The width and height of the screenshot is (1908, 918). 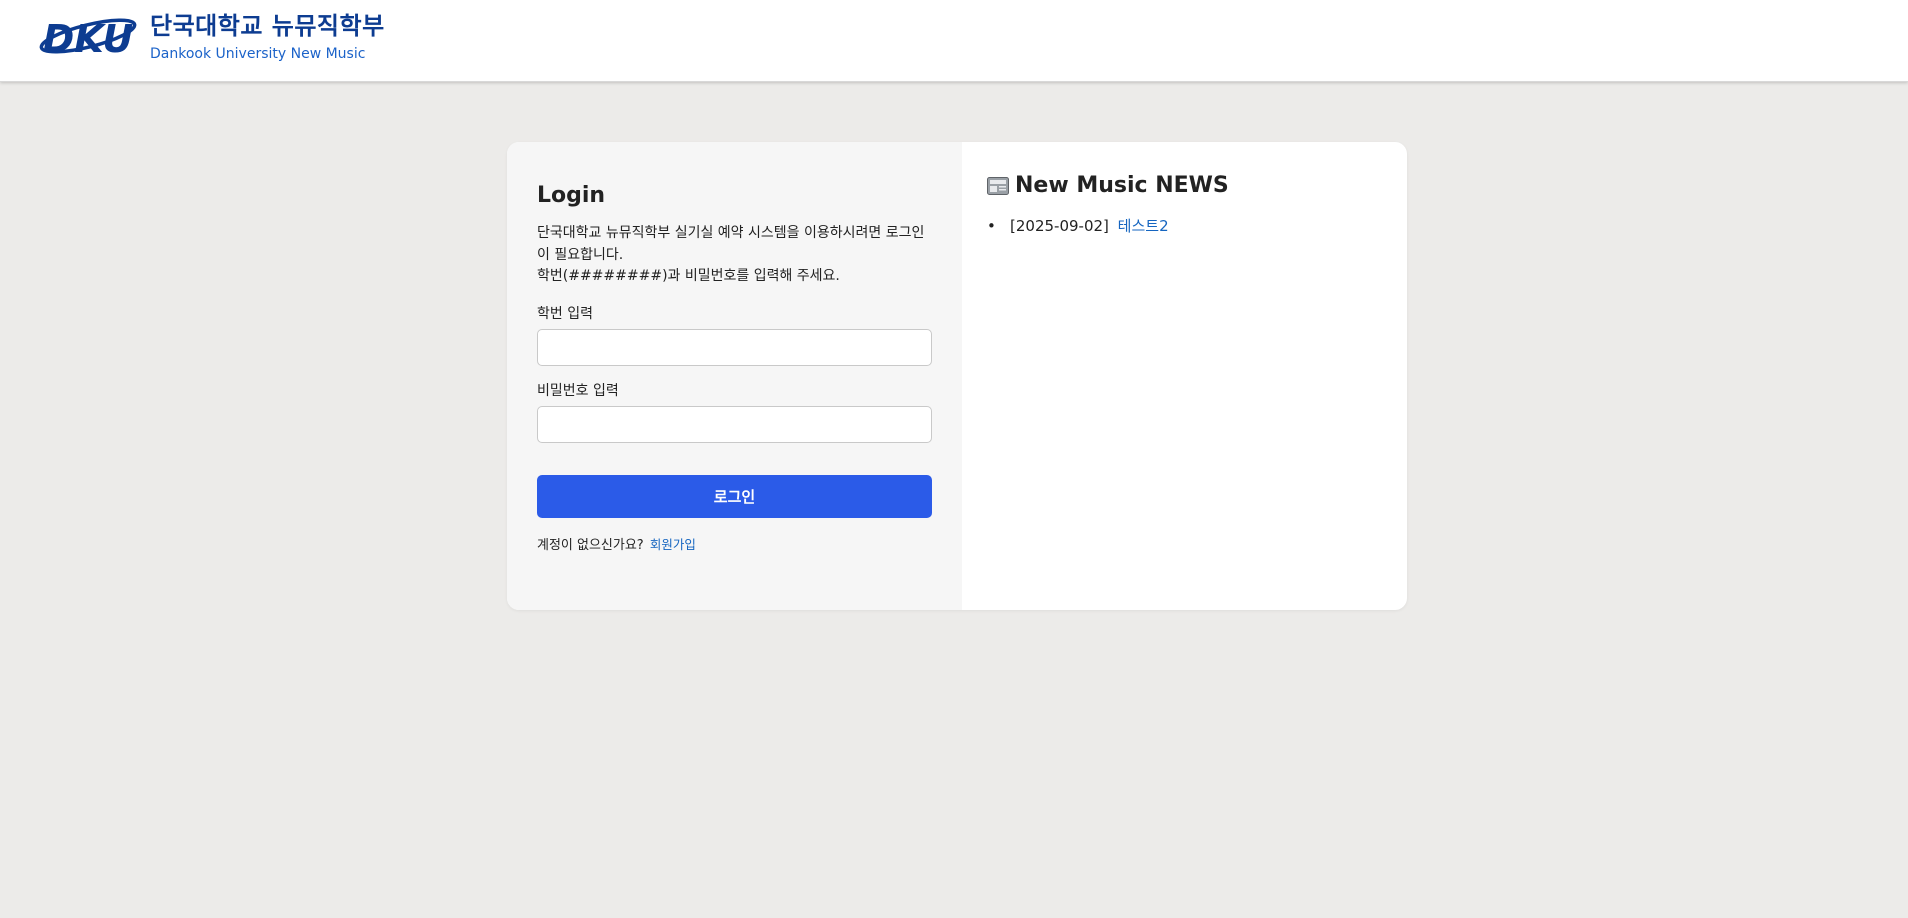 I want to click on brand: 단국대학교 뉴뮤직학부 Dankook University New Music, so click(x=267, y=37).